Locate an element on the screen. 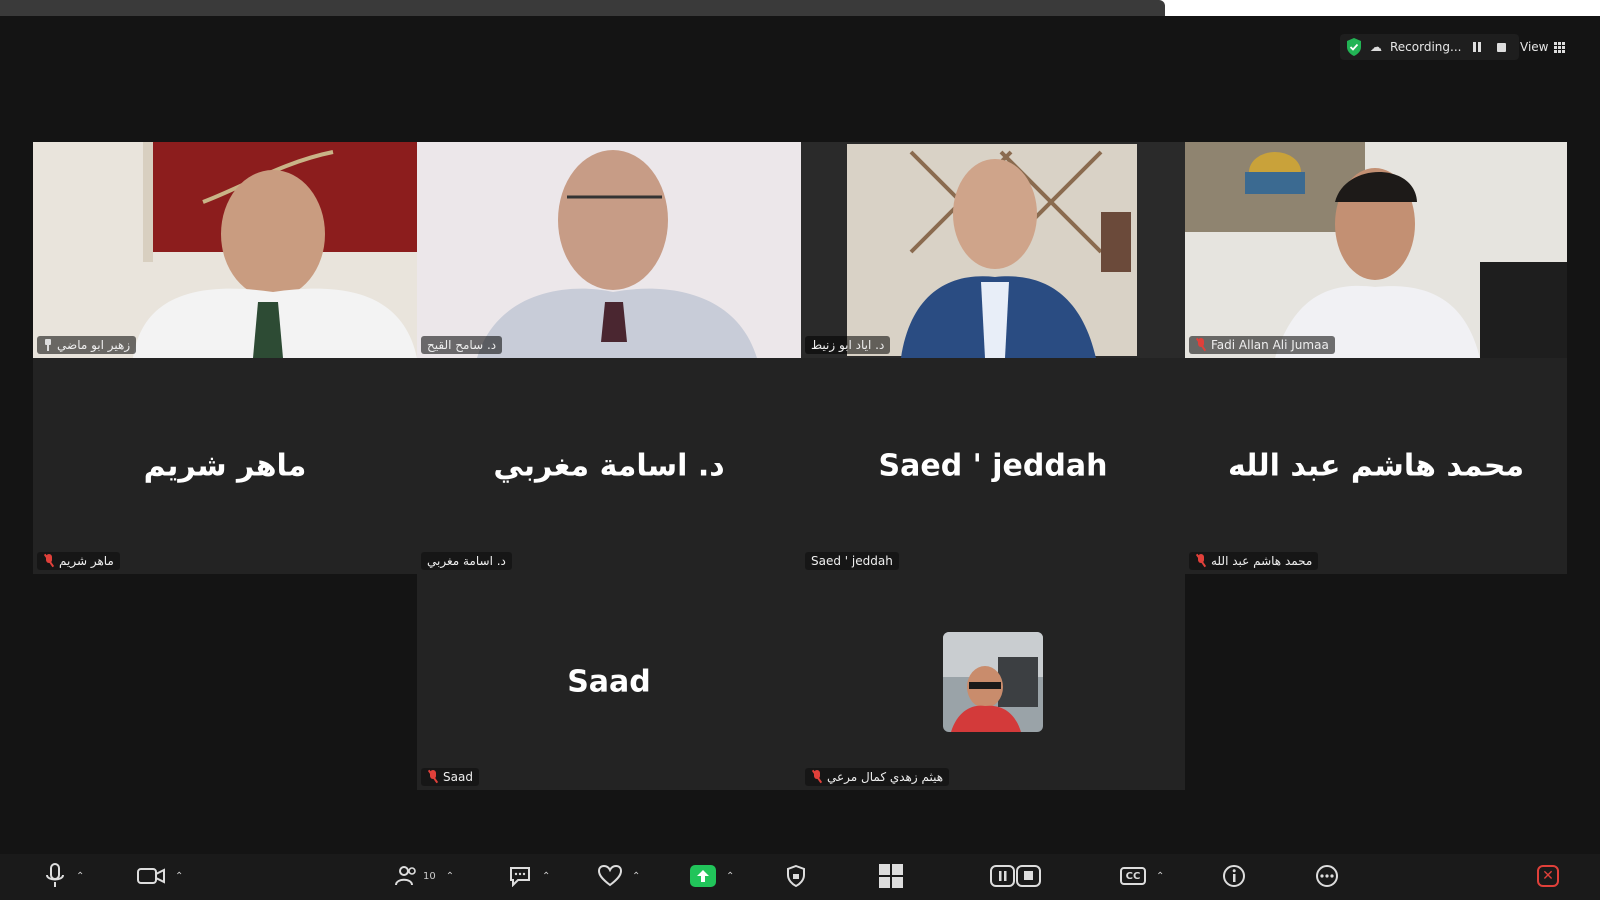 This screenshot has width=1600, height=900. participant-name-tag: Saad is located at coordinates (450, 777).